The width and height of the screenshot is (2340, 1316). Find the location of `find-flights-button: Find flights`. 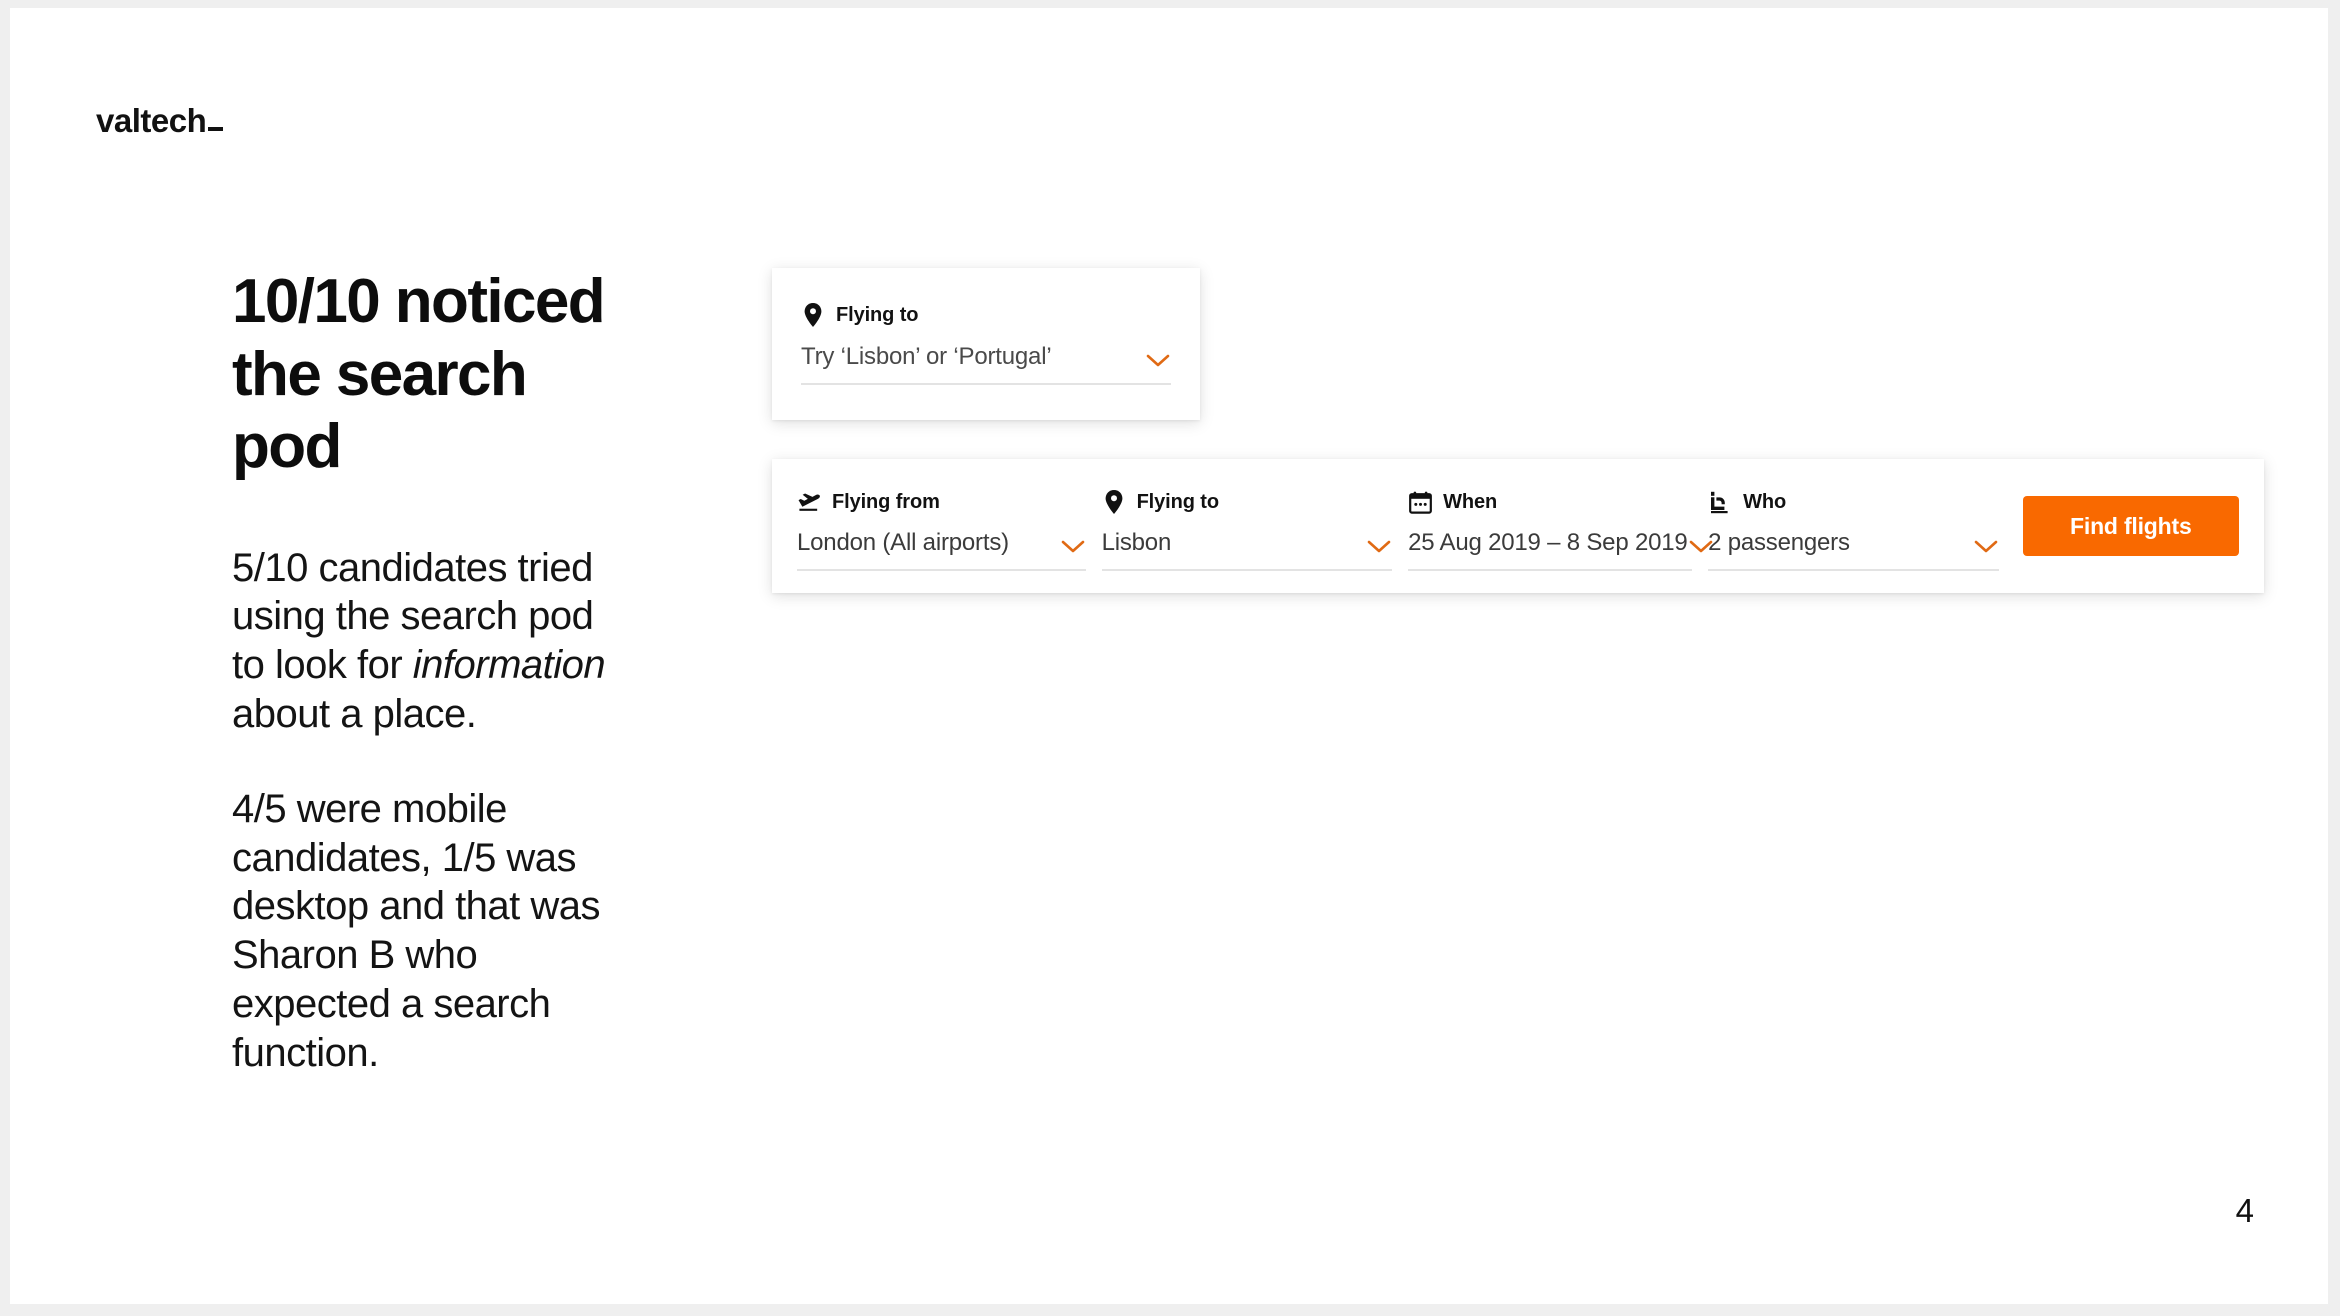

find-flights-button: Find flights is located at coordinates (2131, 526).